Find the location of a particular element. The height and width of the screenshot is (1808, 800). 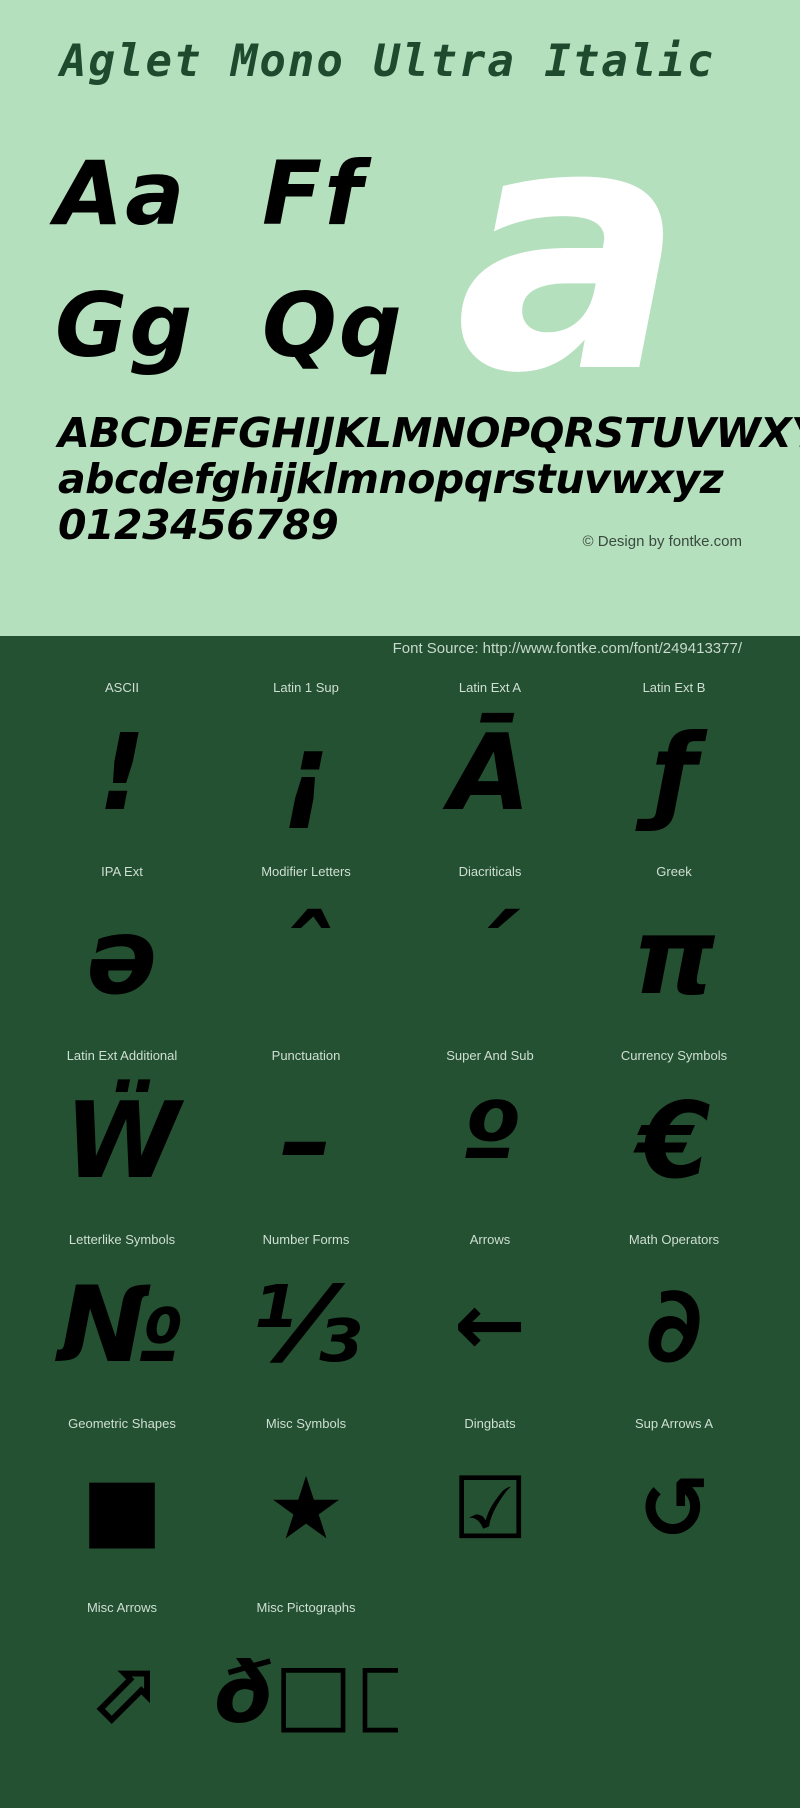

unicode-block-cell: Latin Ext A Ā is located at coordinates (490, 772).